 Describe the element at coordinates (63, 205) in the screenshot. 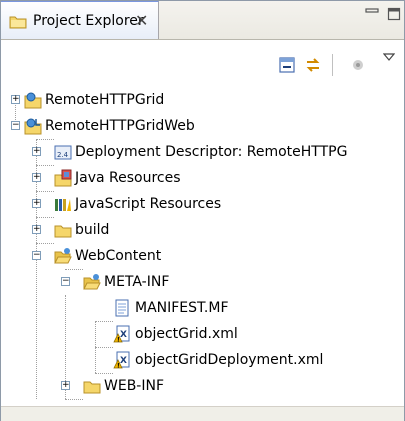

I see `javascript-resources-icon` at that location.